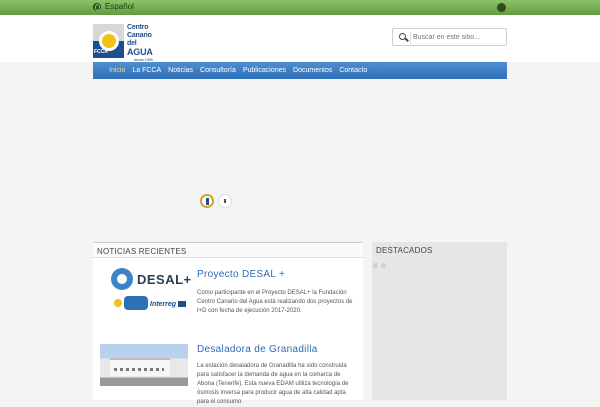 Image resolution: width=600 pixels, height=407 pixels. Describe the element at coordinates (145, 290) in the screenshot. I see `news-thumb-desal: DESAL+ Interreg` at that location.